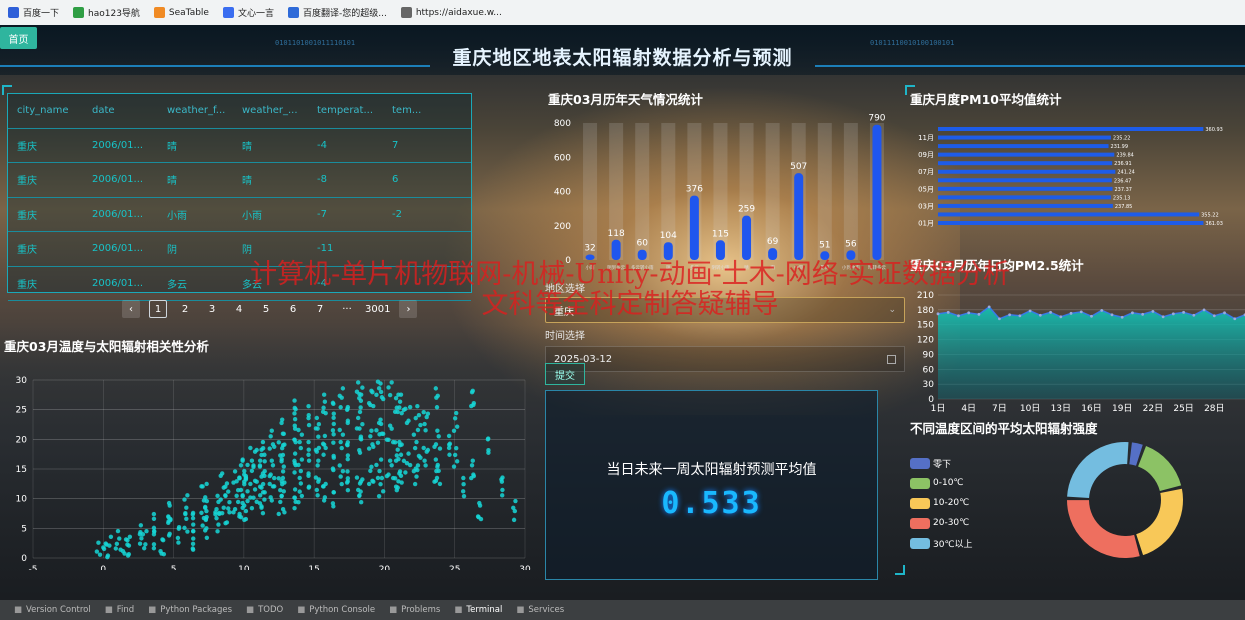  I want to click on status-tab-2: ■ Python Packages, so click(190, 610).